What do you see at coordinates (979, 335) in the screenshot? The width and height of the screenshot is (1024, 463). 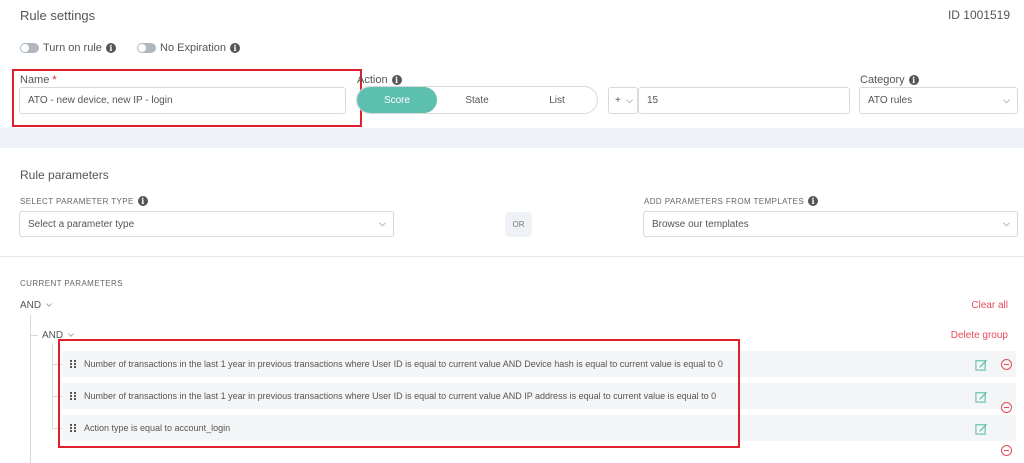 I see `delete-group-button: Delete group` at bounding box center [979, 335].